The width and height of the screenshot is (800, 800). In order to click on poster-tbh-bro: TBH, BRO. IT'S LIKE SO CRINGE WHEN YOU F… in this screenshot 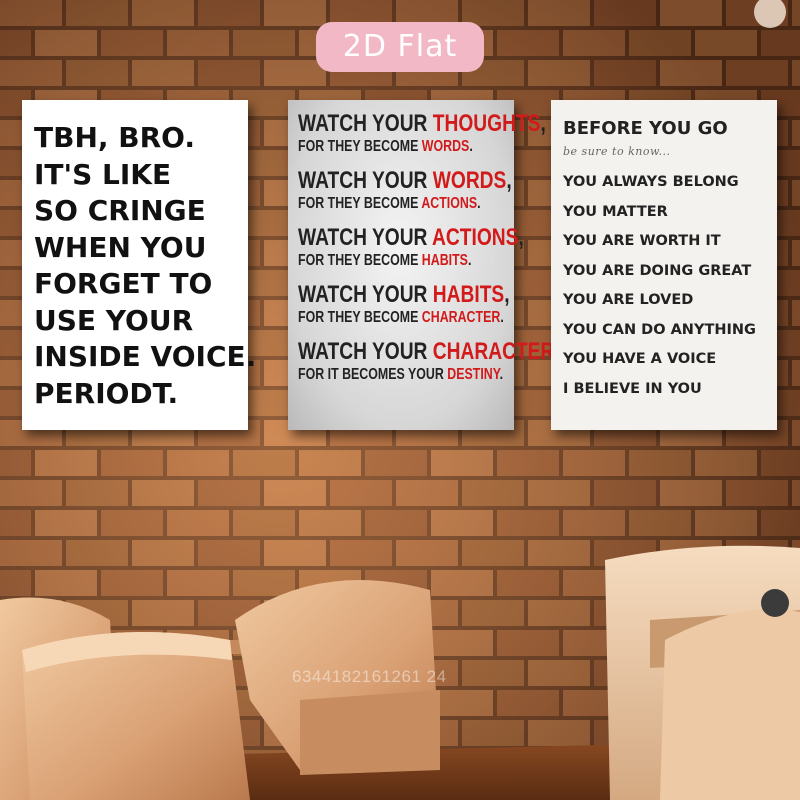, I will do `click(139, 265)`.